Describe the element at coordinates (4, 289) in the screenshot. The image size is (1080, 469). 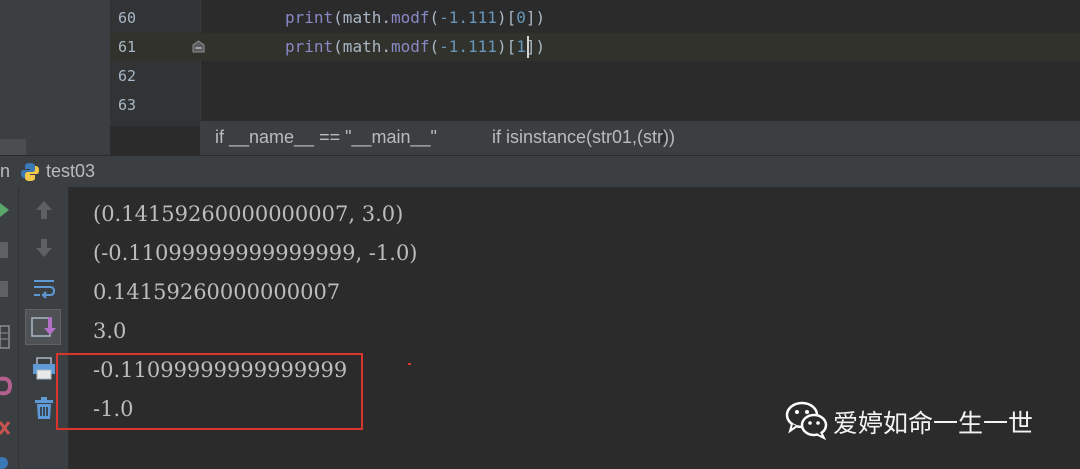
I see `pause-icon` at that location.